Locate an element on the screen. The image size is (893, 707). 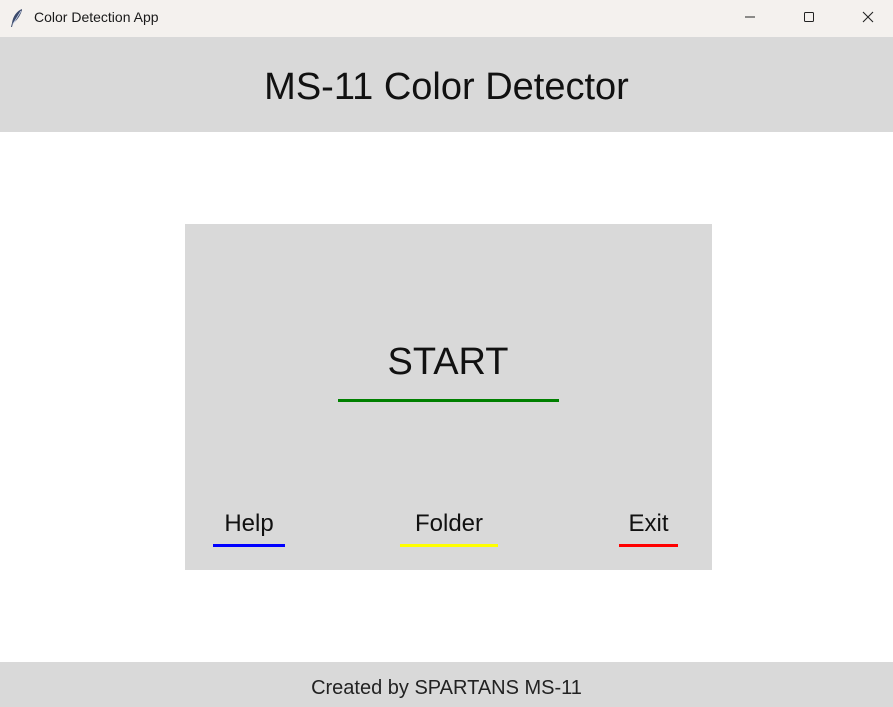
app-title: MS-11 Color Detector is located at coordinates (446, 87).